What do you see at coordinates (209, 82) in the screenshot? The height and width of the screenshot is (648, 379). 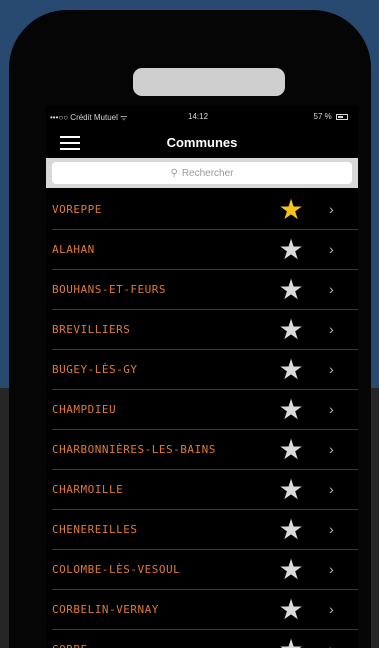 I see `phone-speaker` at bounding box center [209, 82].